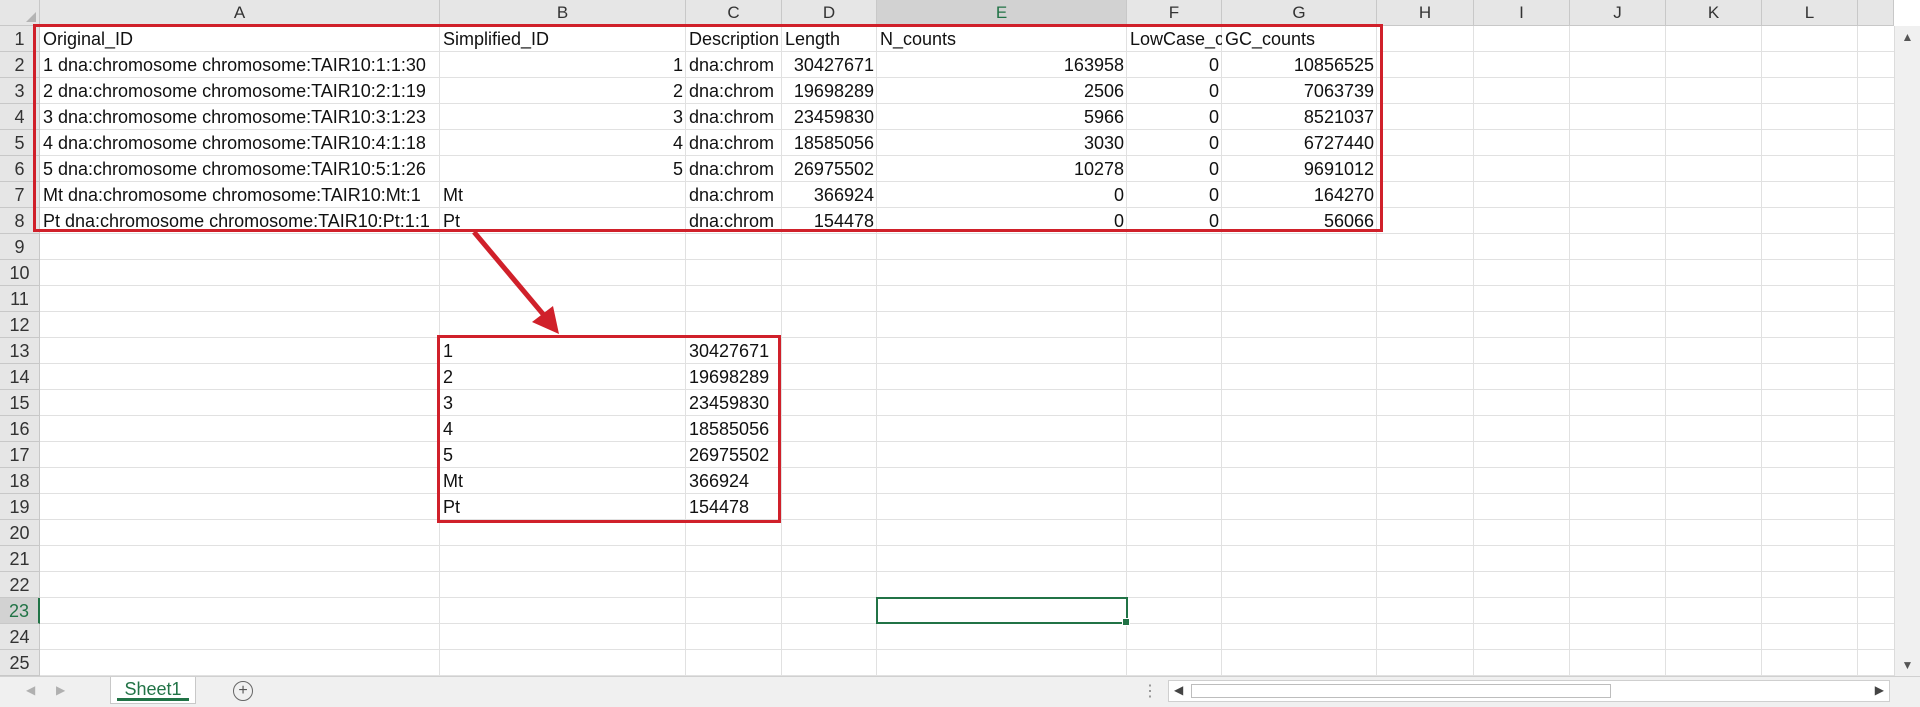 The width and height of the screenshot is (1920, 707). What do you see at coordinates (20, 481) in the screenshot?
I see `row-header-18: 18` at bounding box center [20, 481].